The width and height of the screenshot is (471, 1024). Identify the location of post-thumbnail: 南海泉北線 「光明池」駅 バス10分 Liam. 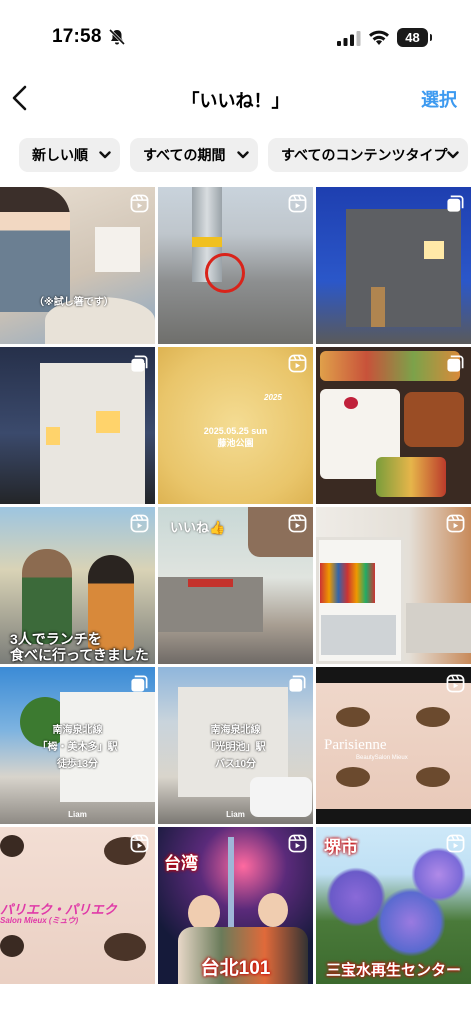
(235, 745).